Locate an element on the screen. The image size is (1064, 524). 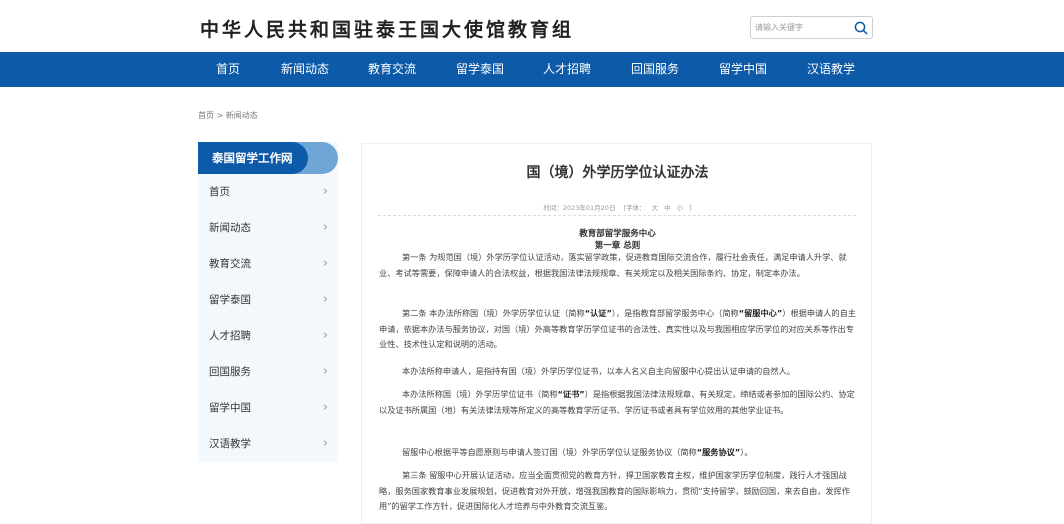
sidebar-item-study-china: 留学中国 › is located at coordinates (268, 408).